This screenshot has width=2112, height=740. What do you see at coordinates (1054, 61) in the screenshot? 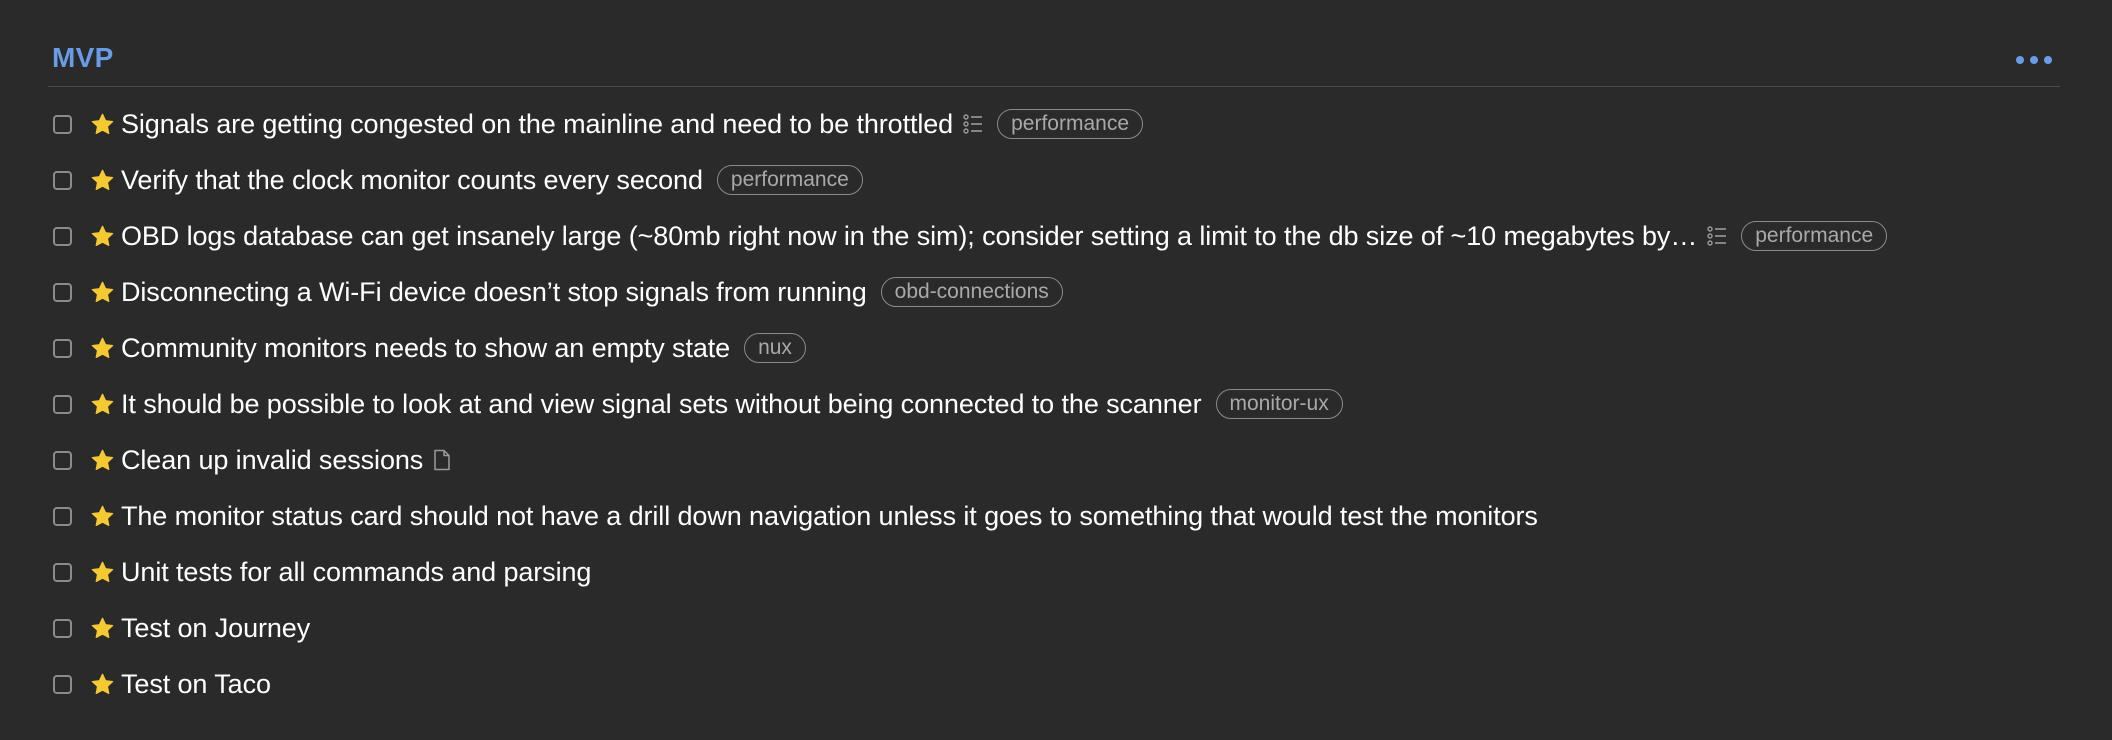
I see `section-header: MVP` at bounding box center [1054, 61].